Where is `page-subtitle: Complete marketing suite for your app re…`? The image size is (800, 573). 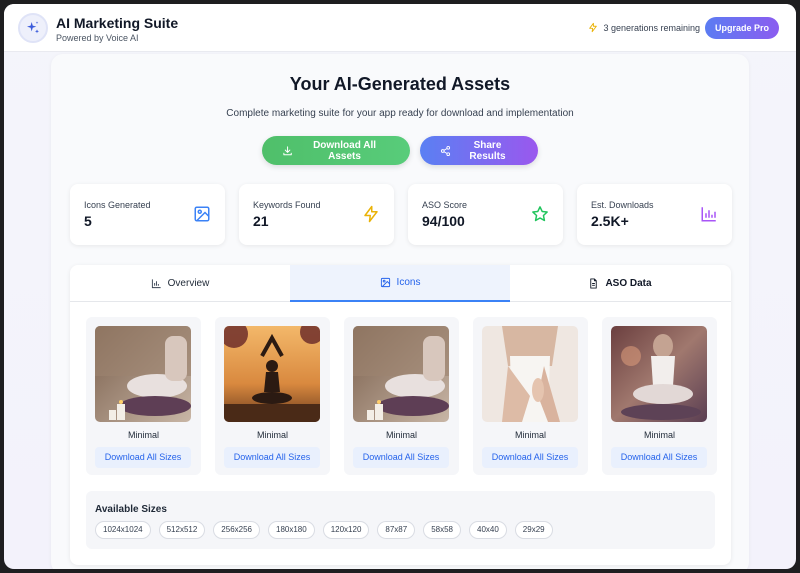
page-subtitle: Complete marketing suite for your app re… is located at coordinates (400, 113).